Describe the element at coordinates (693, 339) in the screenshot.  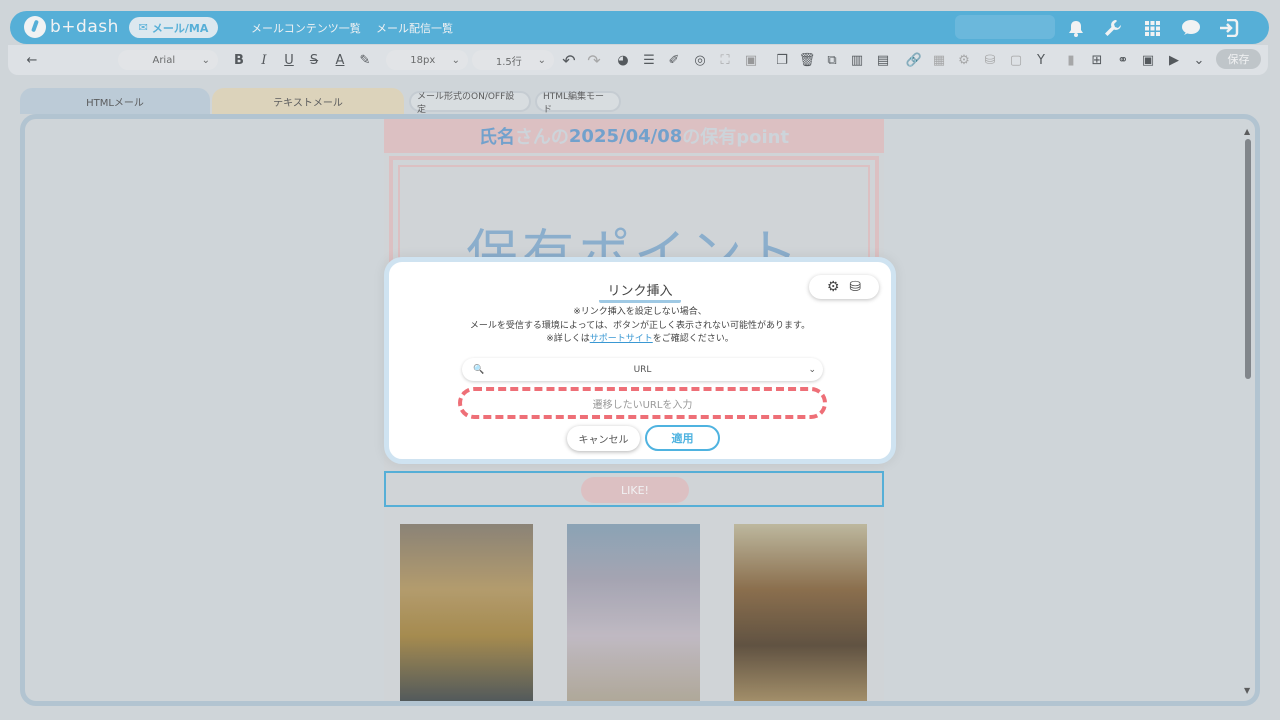
I see `notice-line-3-suffix: をご確認ください。` at that location.